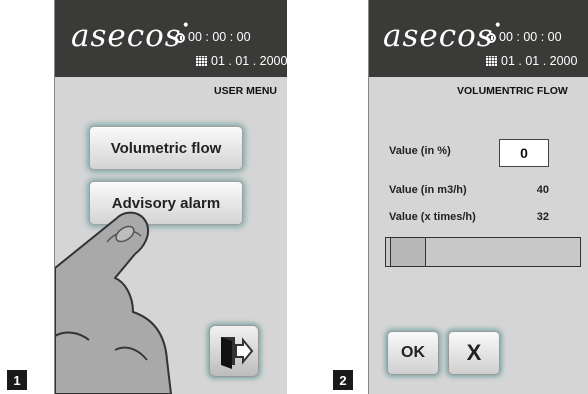 This screenshot has height=394, width=588. What do you see at coordinates (432, 217) in the screenshot?
I see `air-changes-label: Value (x times/h)` at bounding box center [432, 217].